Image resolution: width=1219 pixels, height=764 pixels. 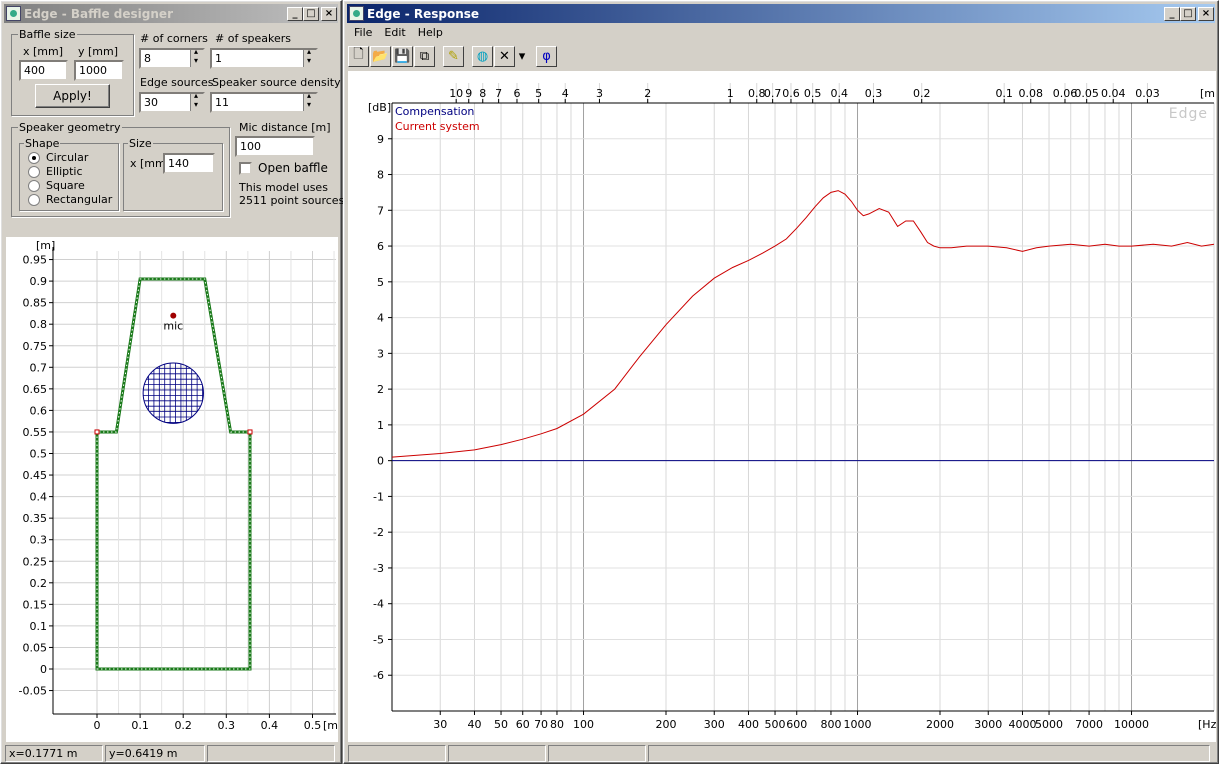 I want to click on baffle-y-tick-label: 0, so click(x=43, y=669).